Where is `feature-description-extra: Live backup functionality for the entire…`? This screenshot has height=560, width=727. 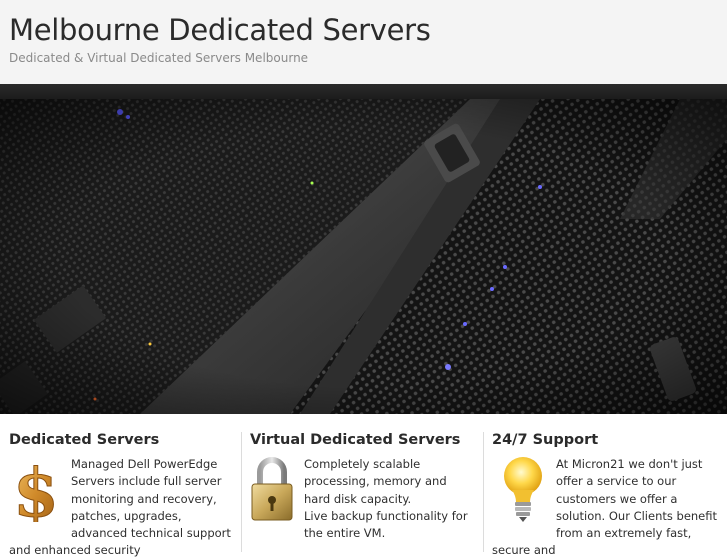 feature-description-extra: Live backup functionality for the entire… is located at coordinates (386, 524).